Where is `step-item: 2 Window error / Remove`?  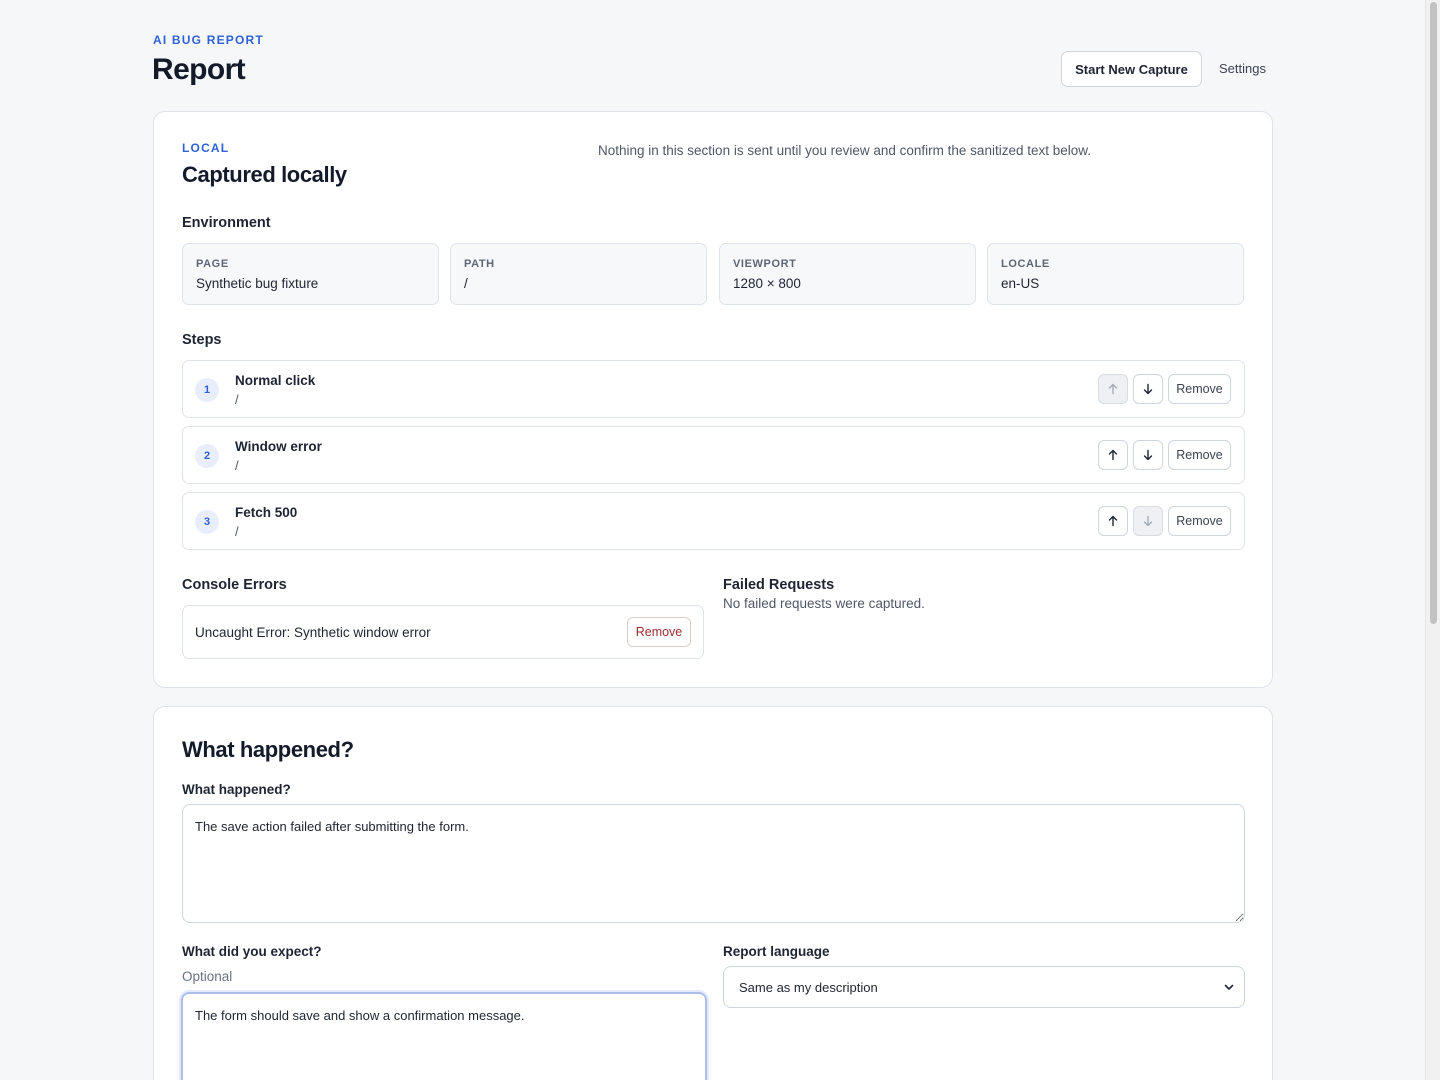
step-item: 2 Window error / Remove is located at coordinates (713, 455).